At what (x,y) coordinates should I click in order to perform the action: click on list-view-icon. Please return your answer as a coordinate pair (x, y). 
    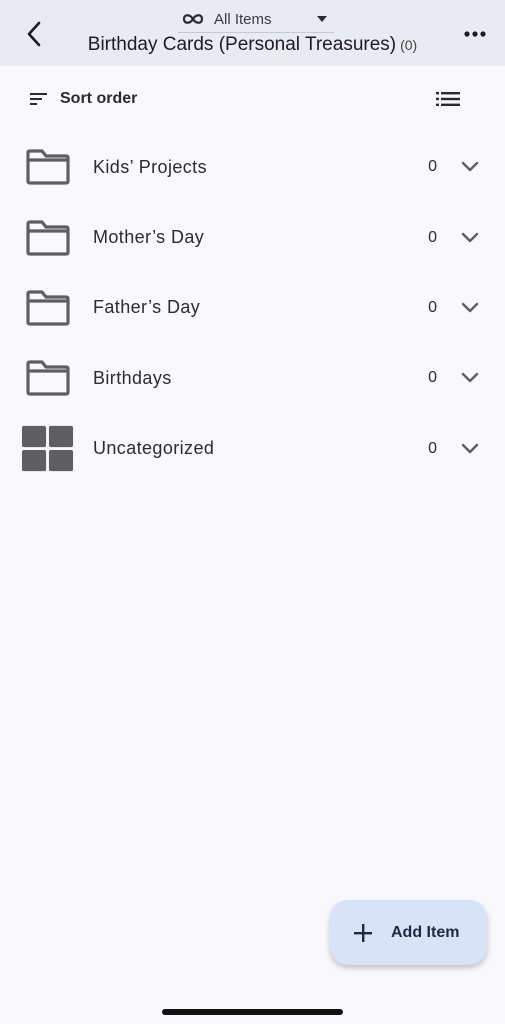
    Looking at the image, I should click on (448, 99).